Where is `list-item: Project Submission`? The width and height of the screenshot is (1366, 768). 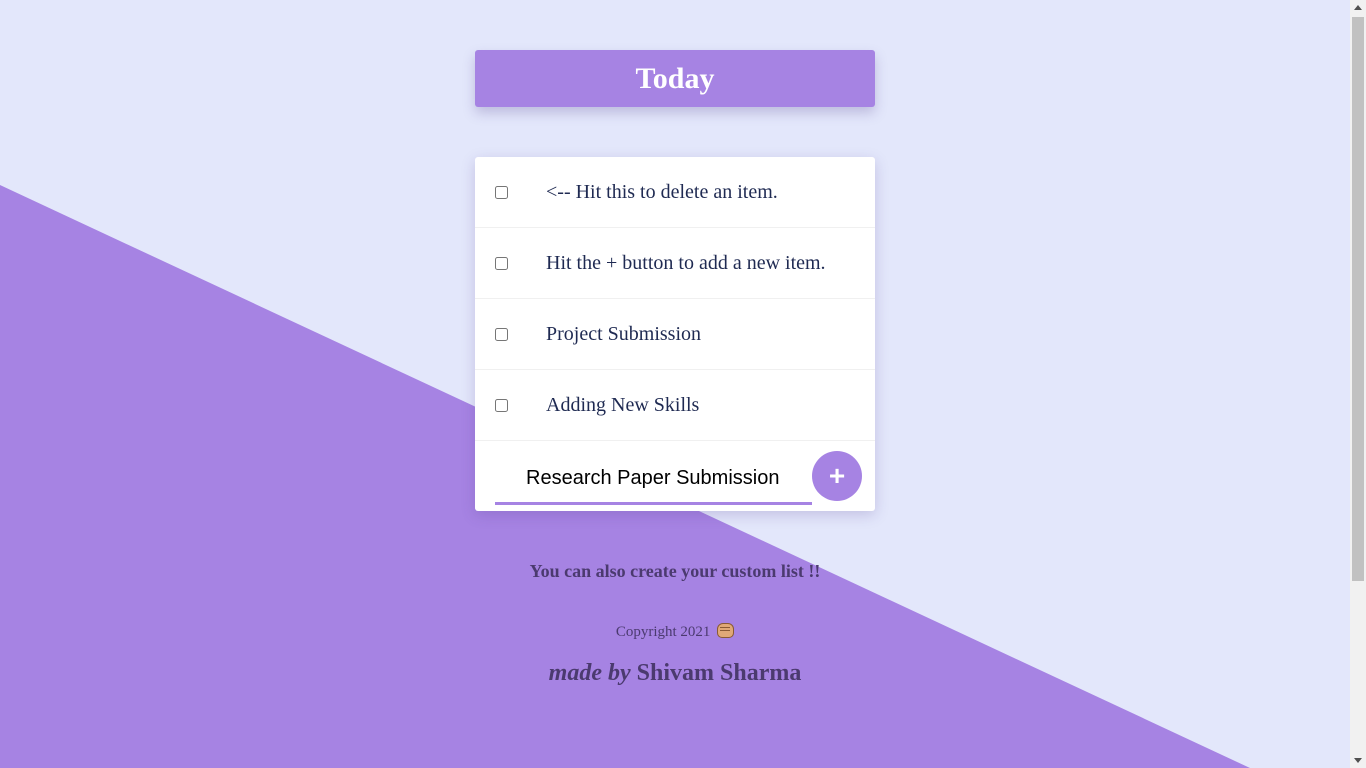 list-item: Project Submission is located at coordinates (675, 334).